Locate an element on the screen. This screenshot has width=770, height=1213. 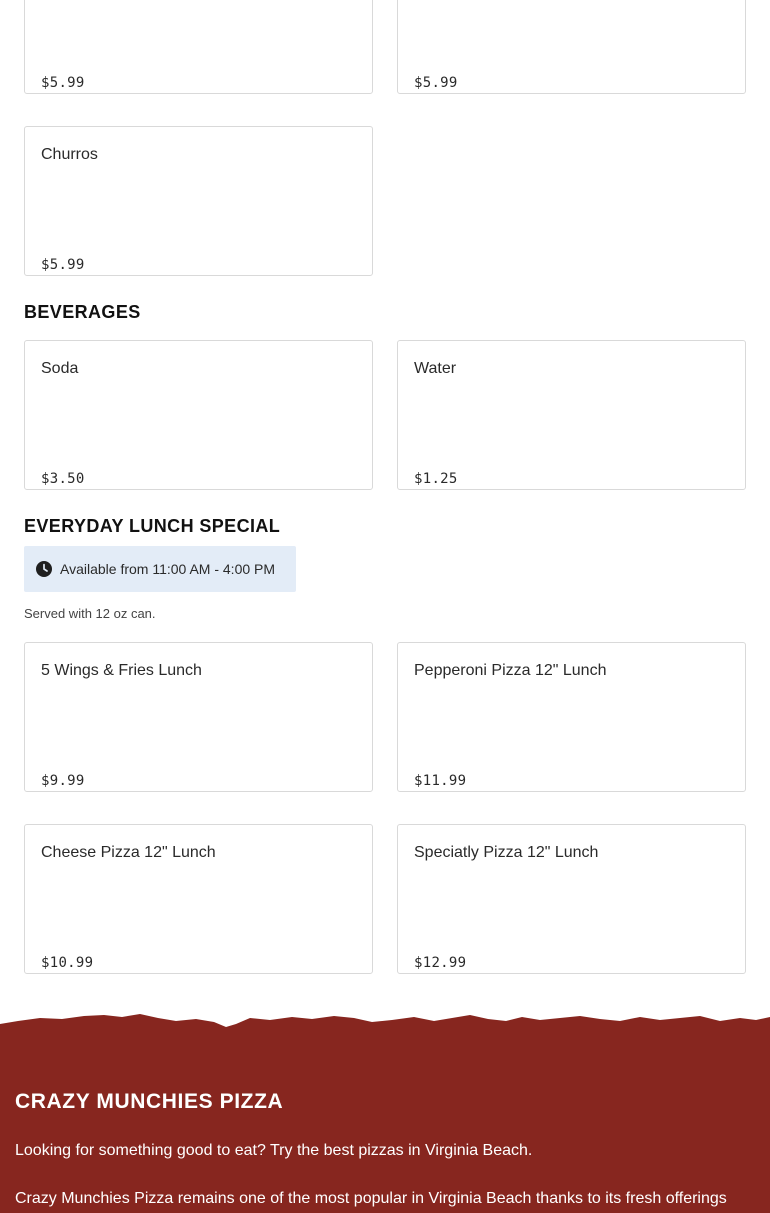
menu-item-price: $3.50 is located at coordinates (63, 479).